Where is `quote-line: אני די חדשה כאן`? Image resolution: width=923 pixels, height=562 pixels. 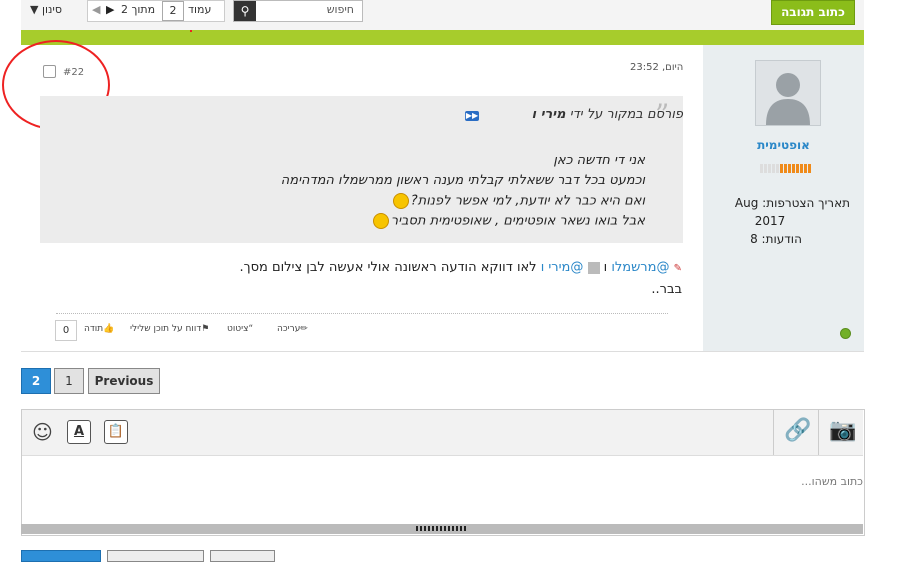 quote-line: אני די חדשה כאן is located at coordinates (599, 160).